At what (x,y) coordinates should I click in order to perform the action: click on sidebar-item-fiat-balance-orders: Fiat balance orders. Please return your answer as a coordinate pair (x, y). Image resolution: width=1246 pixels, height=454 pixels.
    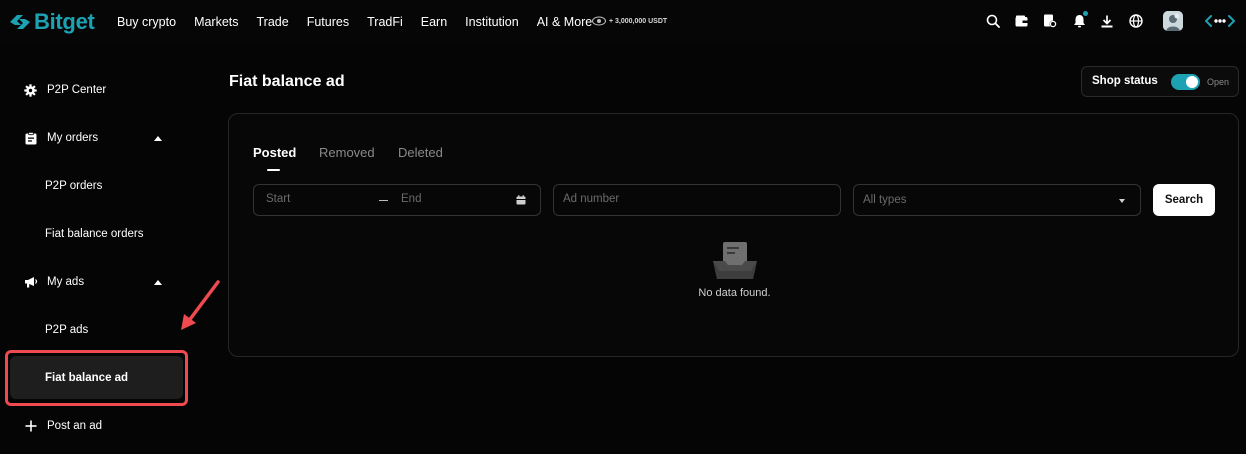
    Looking at the image, I should click on (100, 234).